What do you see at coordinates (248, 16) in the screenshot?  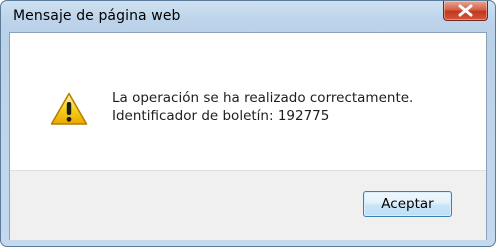 I see `title-bar: Mensaje de página web` at bounding box center [248, 16].